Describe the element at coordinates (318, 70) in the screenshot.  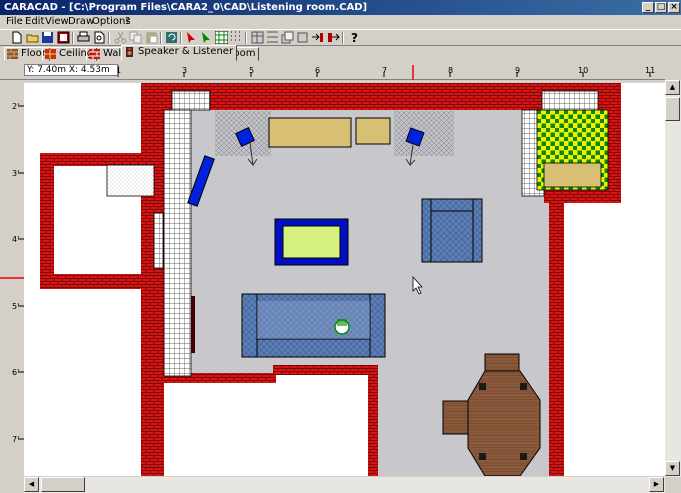
I see `ruler-label: 6` at that location.